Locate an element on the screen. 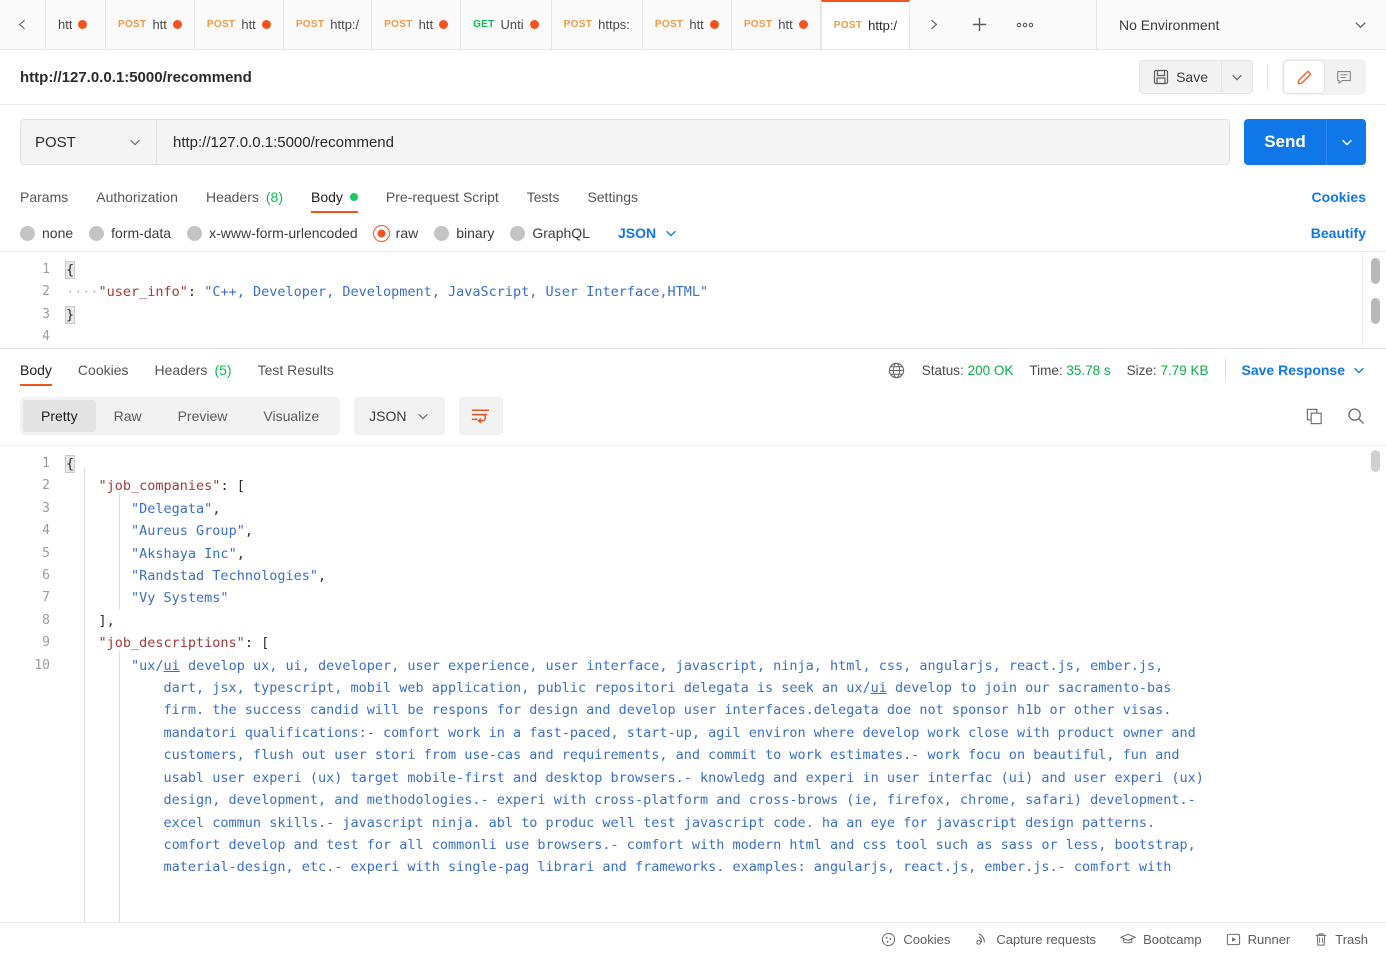 The image size is (1386, 955). line-number: 7 is located at coordinates (46, 598).